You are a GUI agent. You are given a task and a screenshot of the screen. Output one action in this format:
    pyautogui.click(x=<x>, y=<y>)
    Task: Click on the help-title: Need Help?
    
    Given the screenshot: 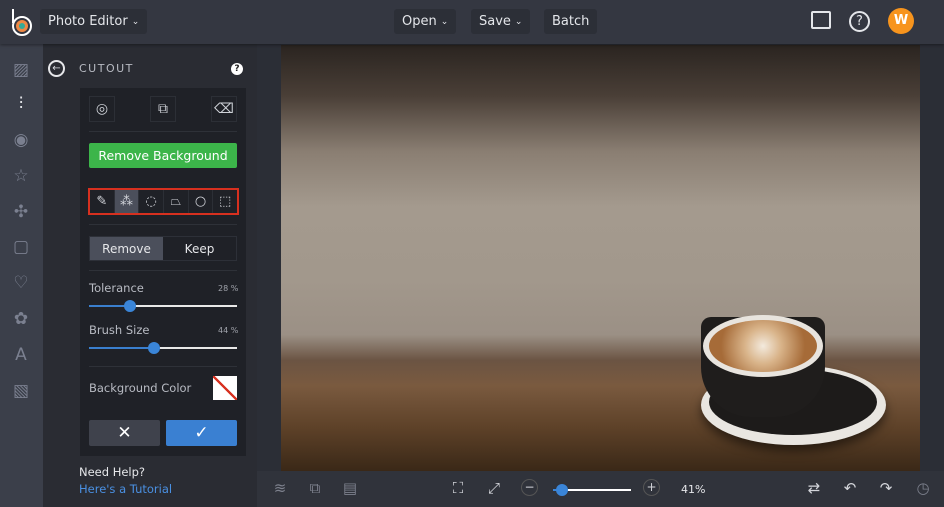 What is the action you would take?
    pyautogui.click(x=112, y=472)
    